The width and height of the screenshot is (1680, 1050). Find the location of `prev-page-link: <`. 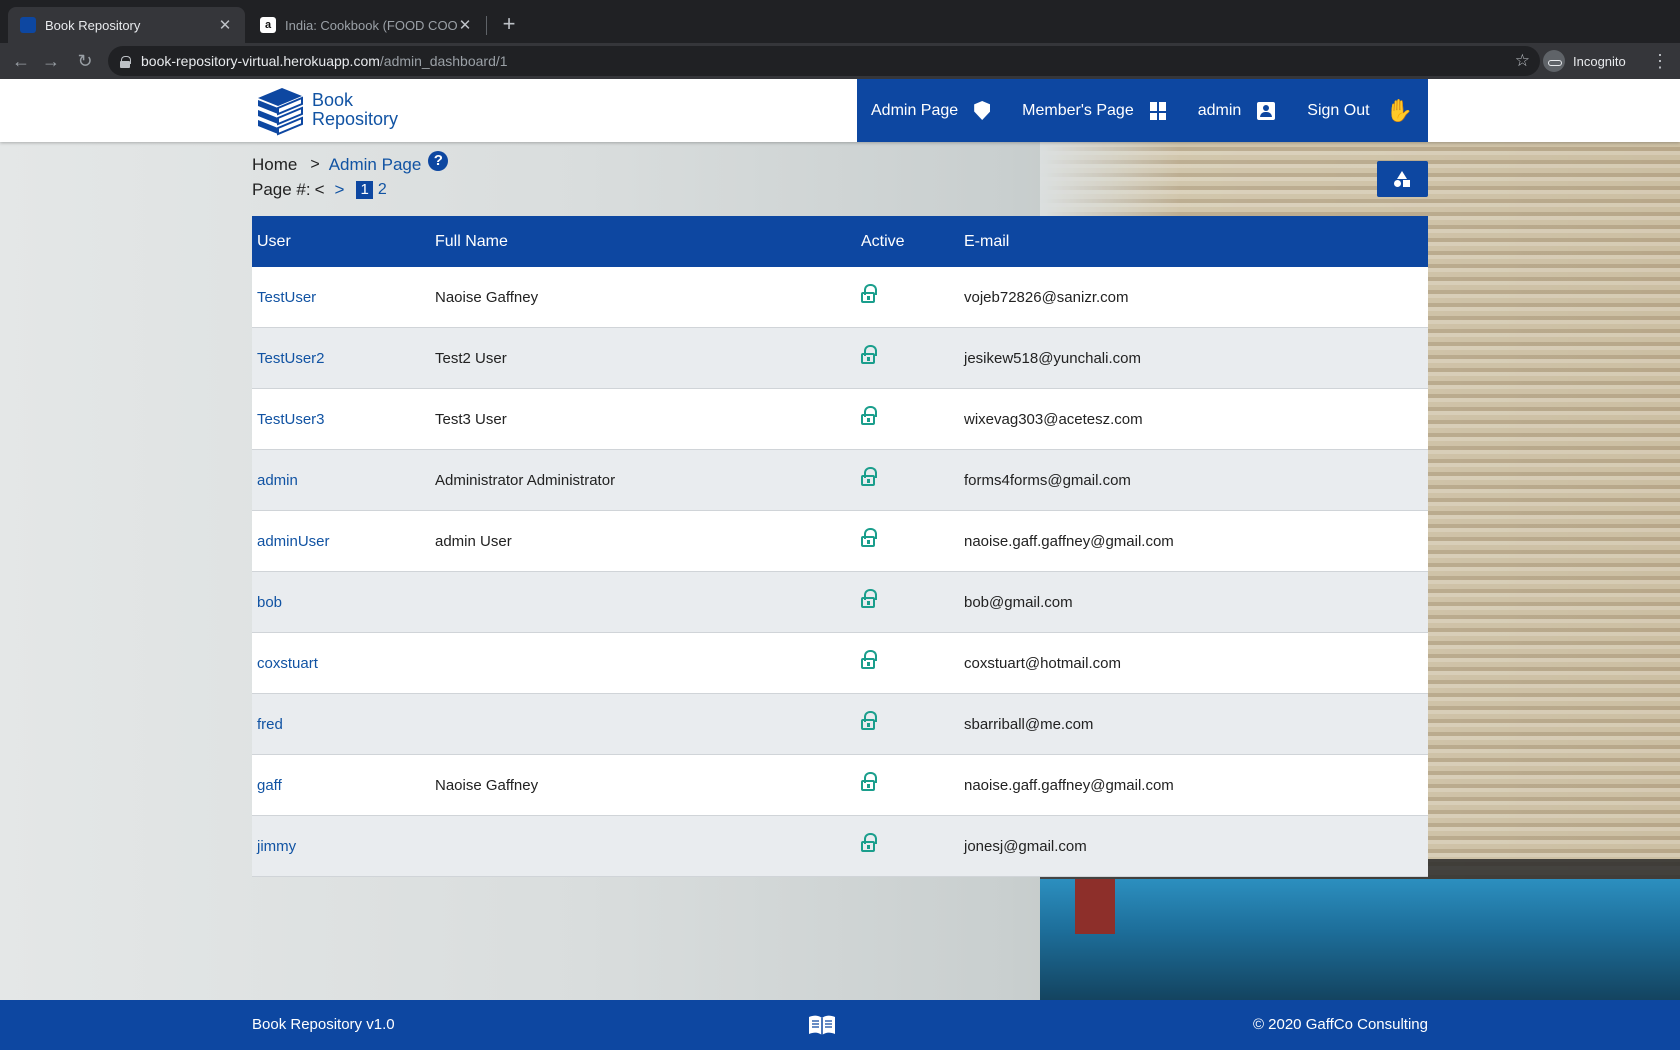

prev-page-link: < is located at coordinates (320, 190).